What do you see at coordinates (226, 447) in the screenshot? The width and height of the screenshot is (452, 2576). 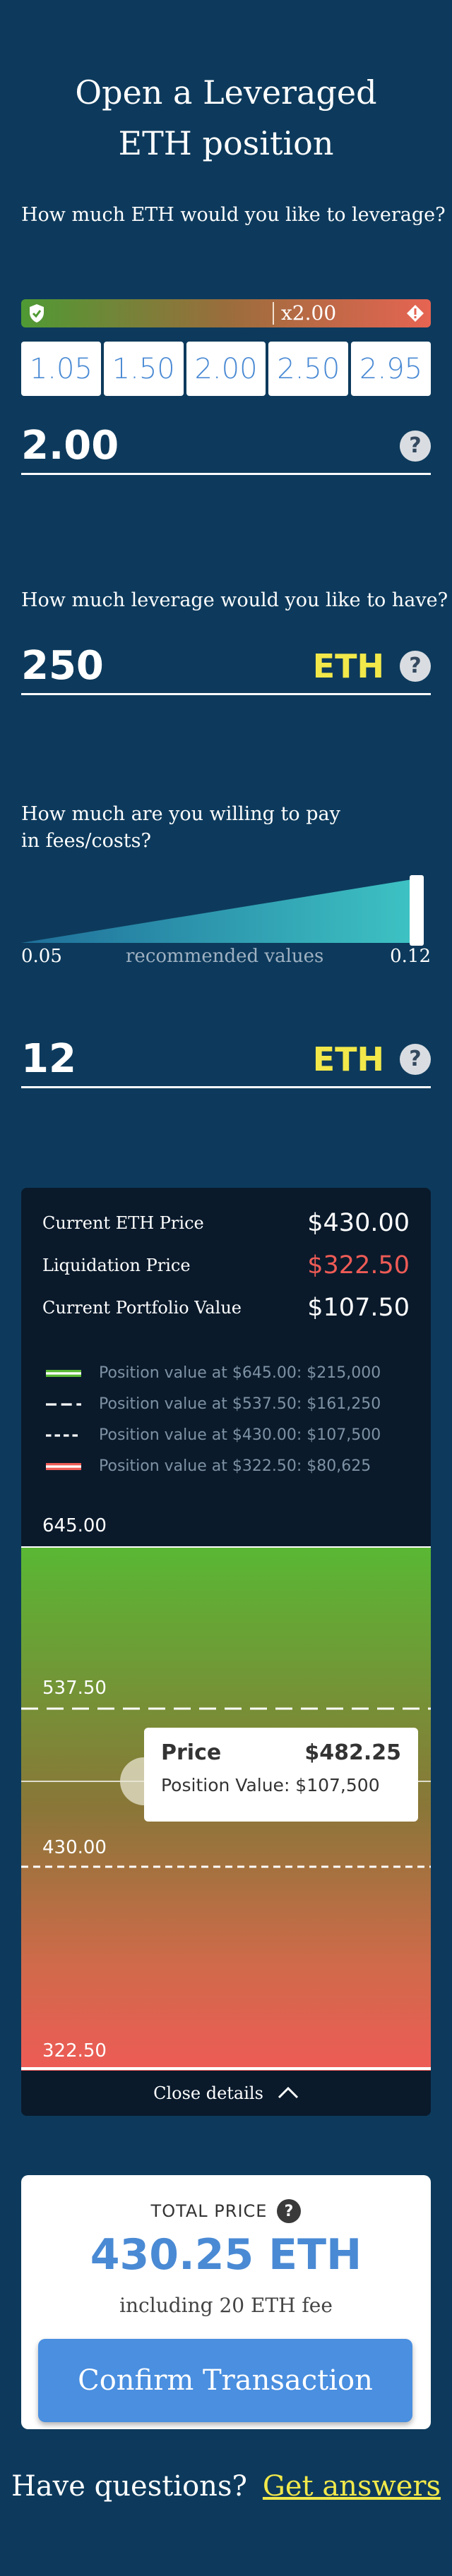 I see `leverage-input: 2.00 ?` at bounding box center [226, 447].